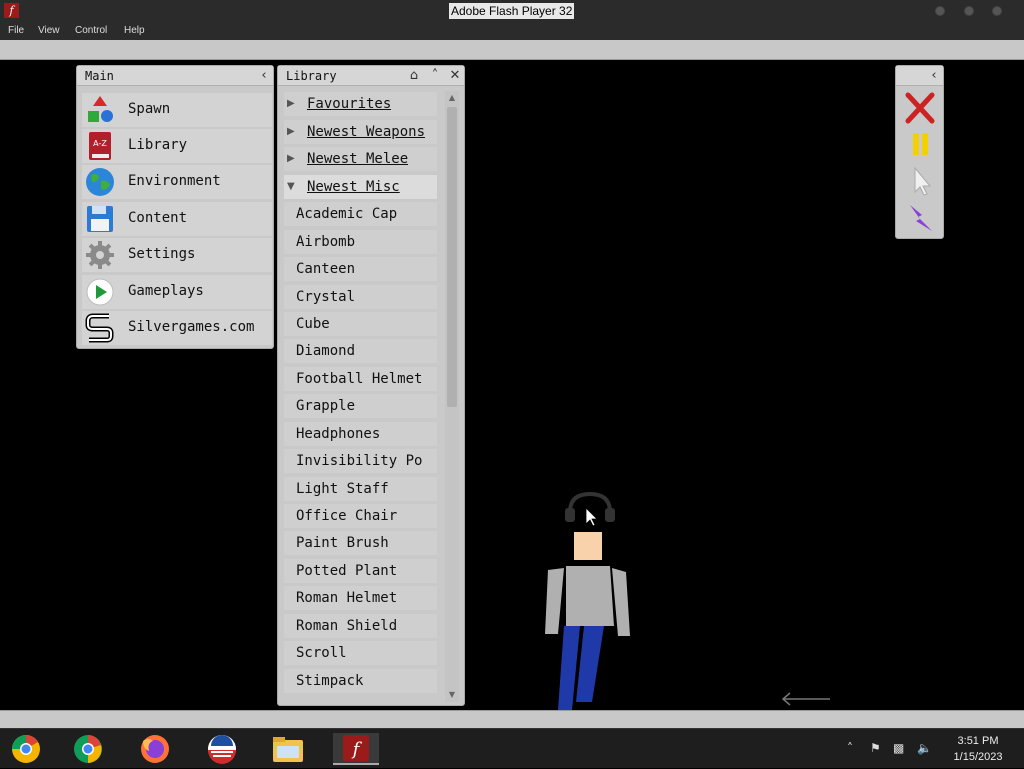 Image resolution: width=1024 pixels, height=769 pixels. I want to click on network-icon: ▩, so click(898, 748).